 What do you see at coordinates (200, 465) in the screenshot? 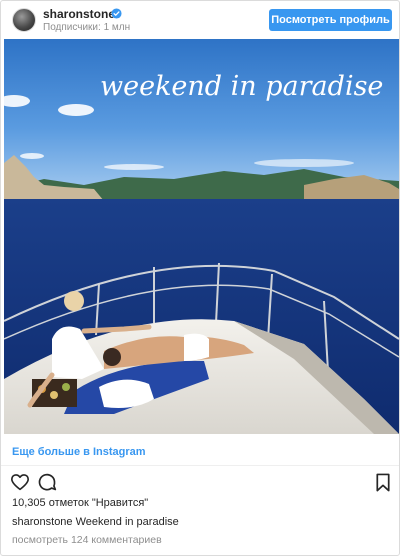
I see `divider` at bounding box center [200, 465].